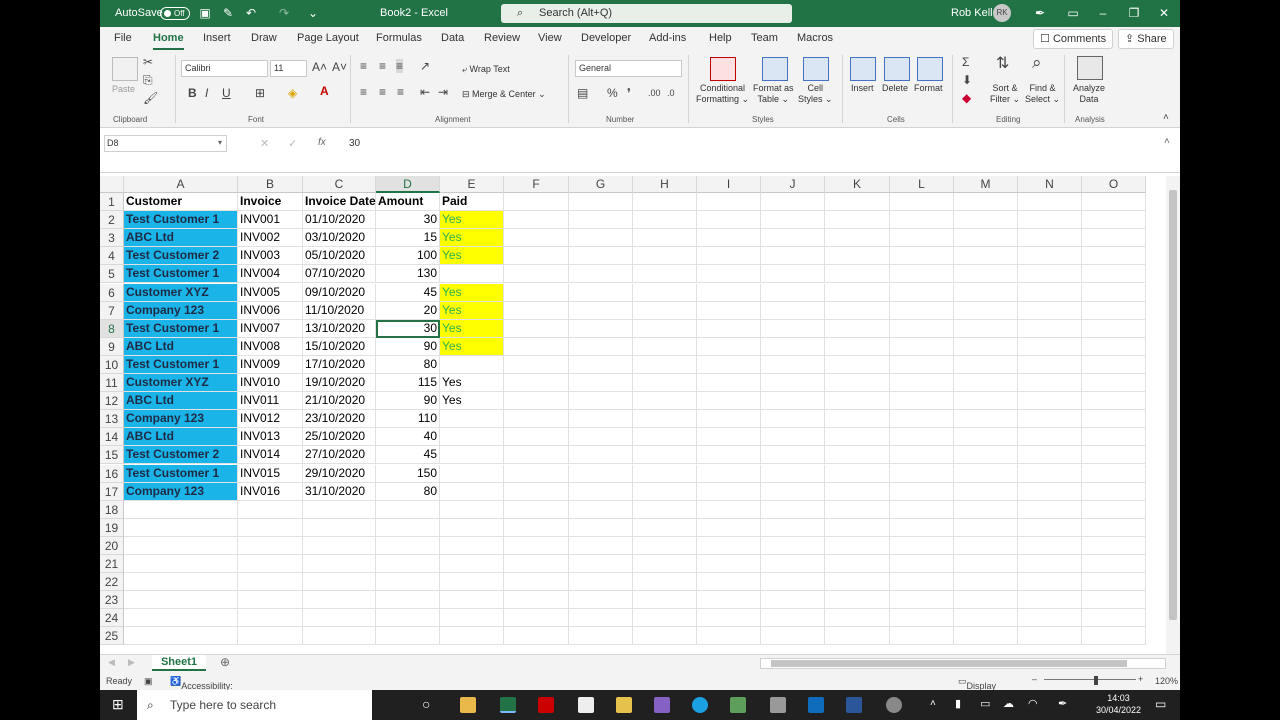  I want to click on cell-n1, so click(1050, 202).